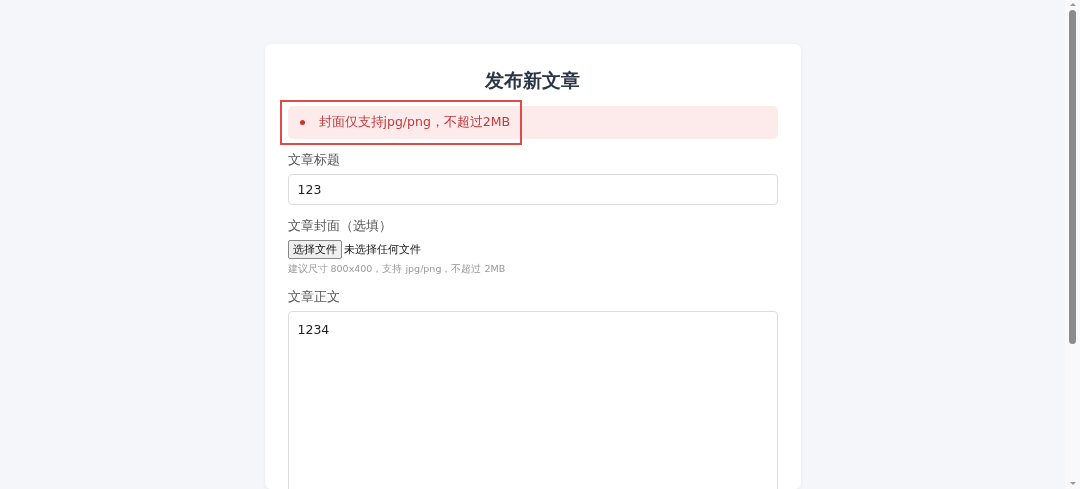 The image size is (1080, 489). I want to click on field-label: 文章标题, so click(314, 160).